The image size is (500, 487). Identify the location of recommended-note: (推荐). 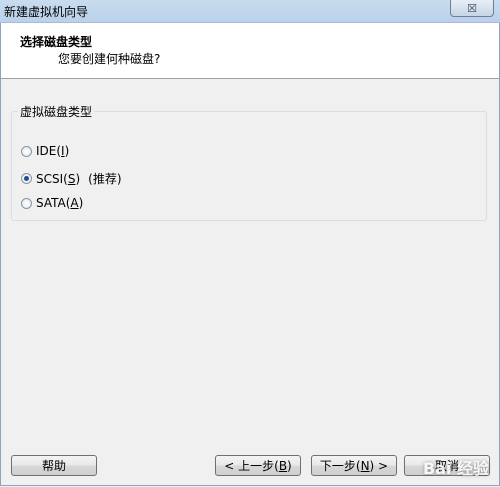
(105, 179).